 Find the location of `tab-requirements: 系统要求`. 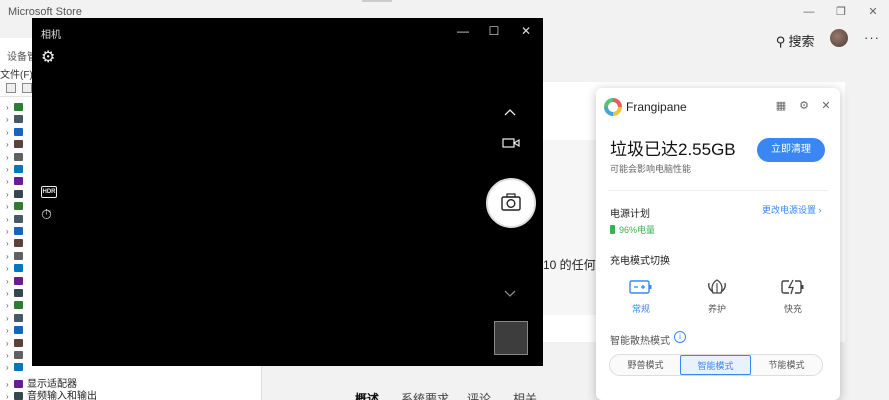

tab-requirements: 系统要求 is located at coordinates (425, 395).